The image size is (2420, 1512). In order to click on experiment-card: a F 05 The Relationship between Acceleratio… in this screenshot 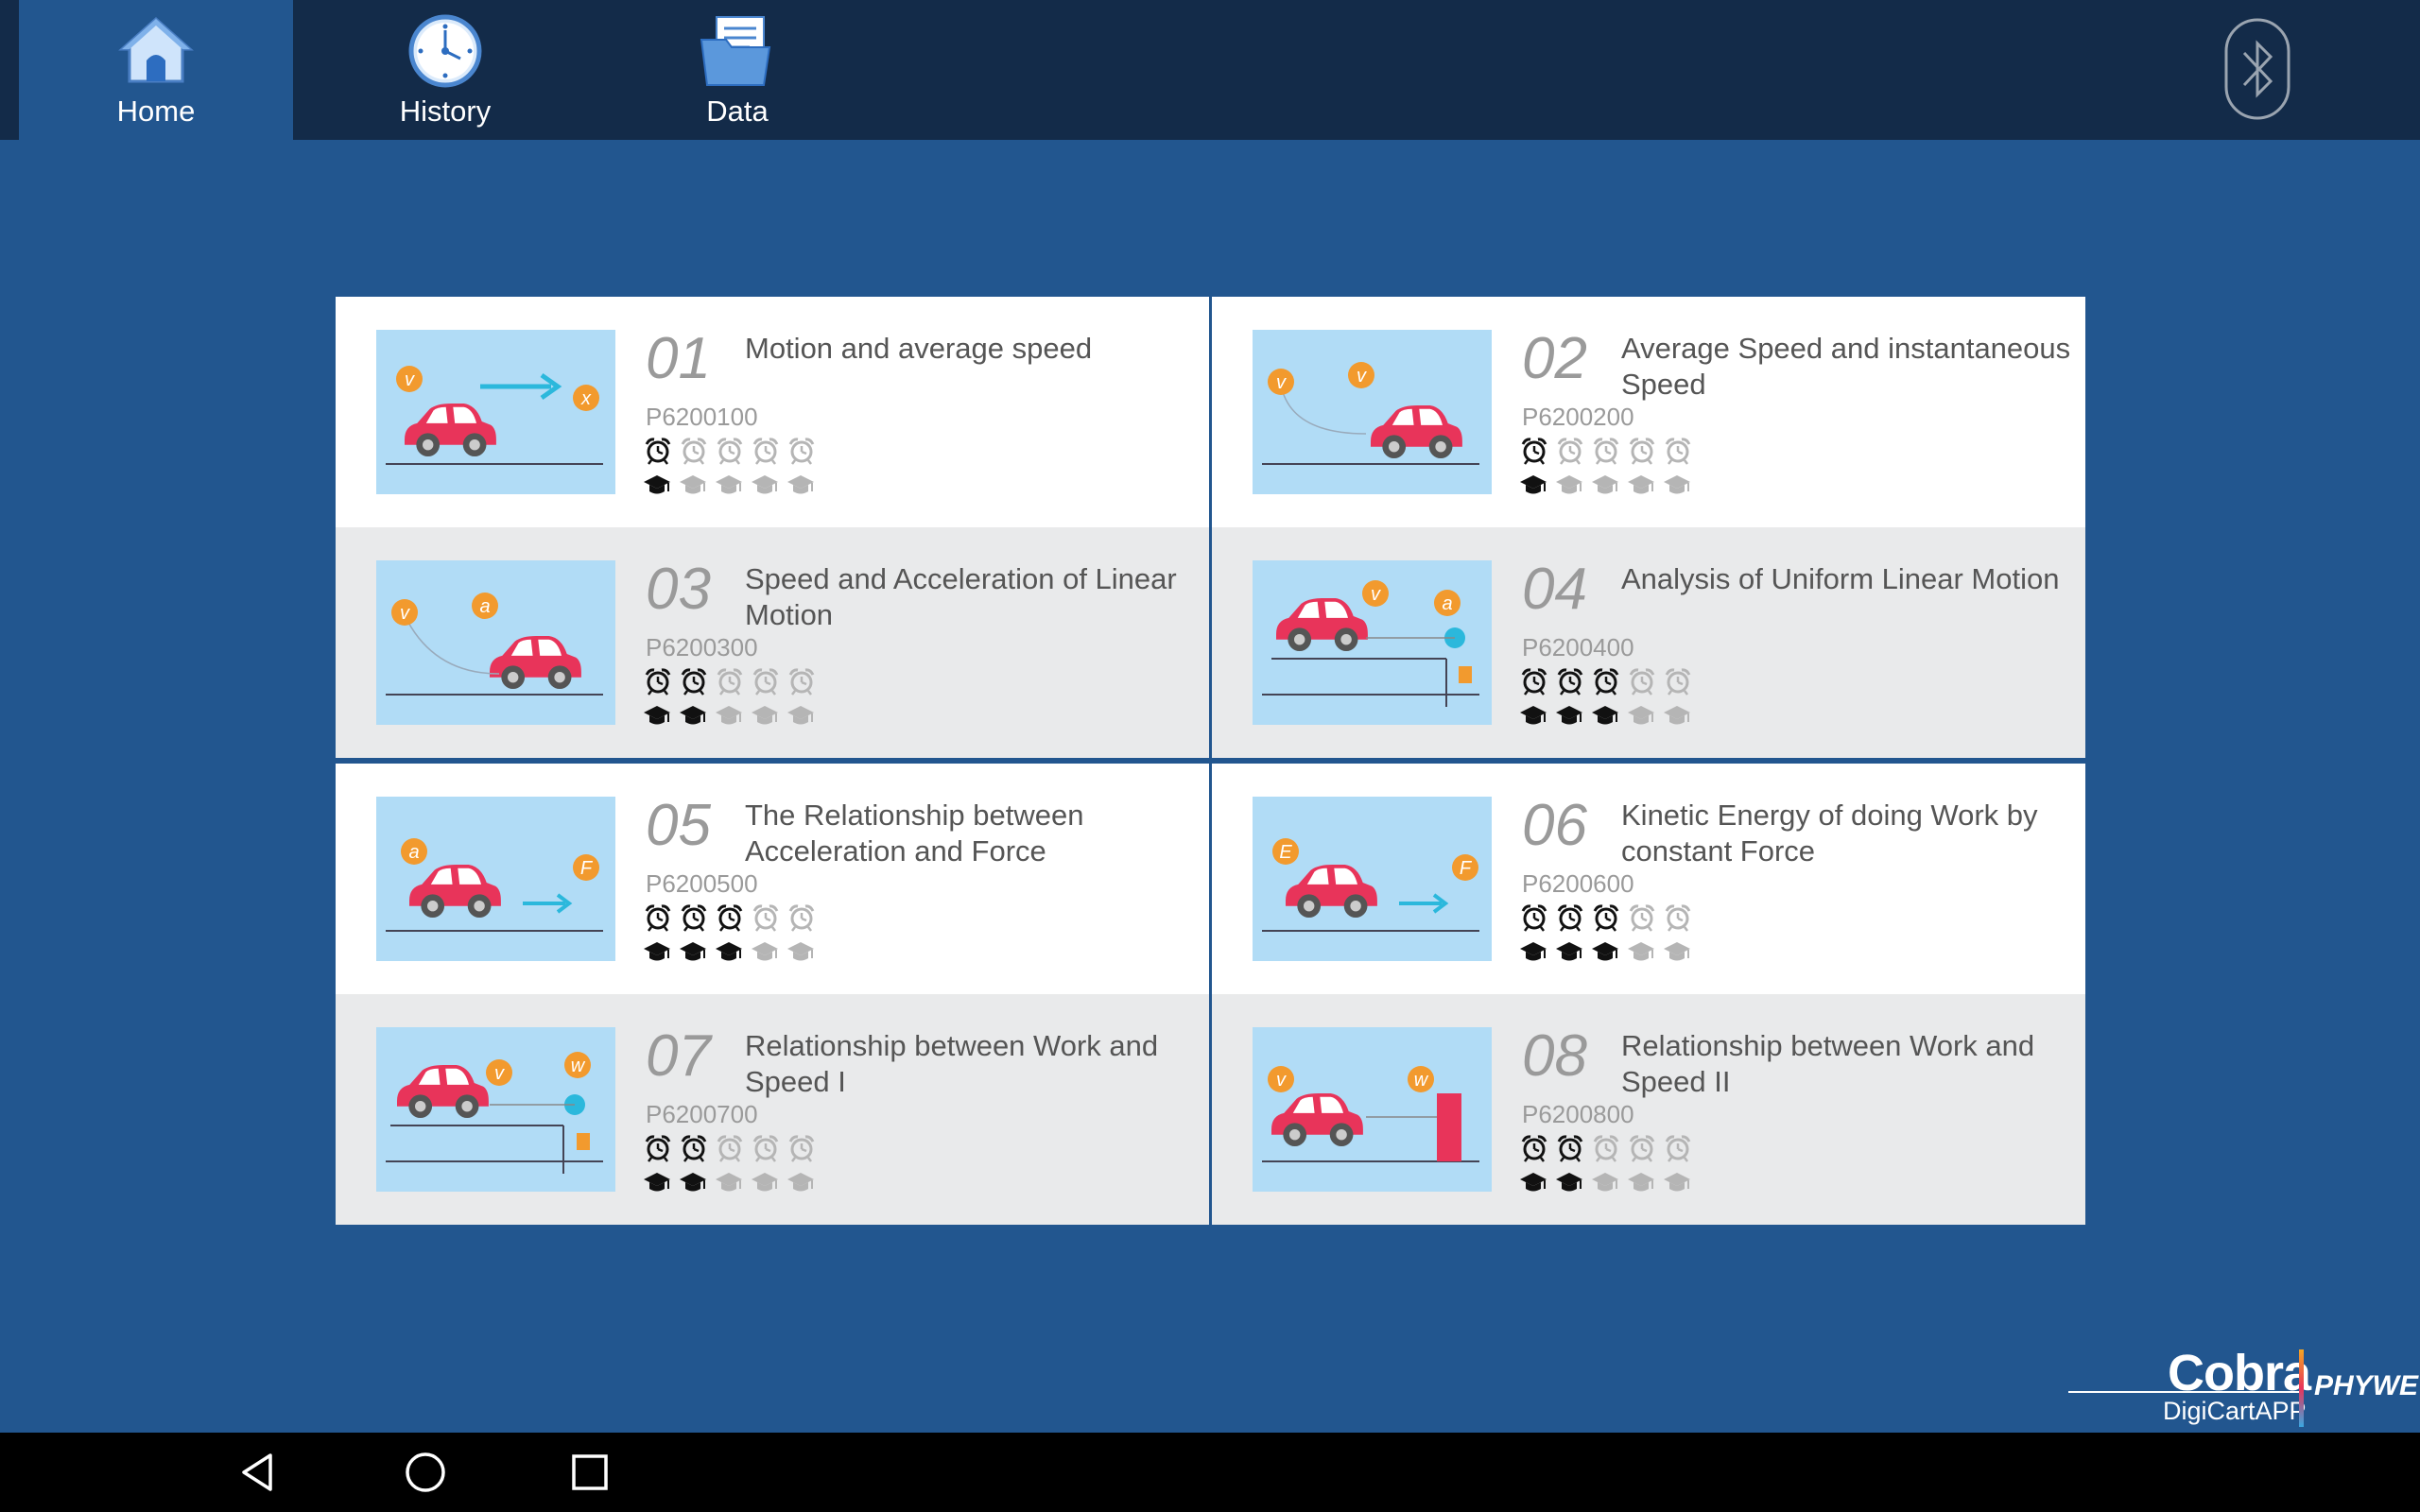, I will do `click(772, 879)`.